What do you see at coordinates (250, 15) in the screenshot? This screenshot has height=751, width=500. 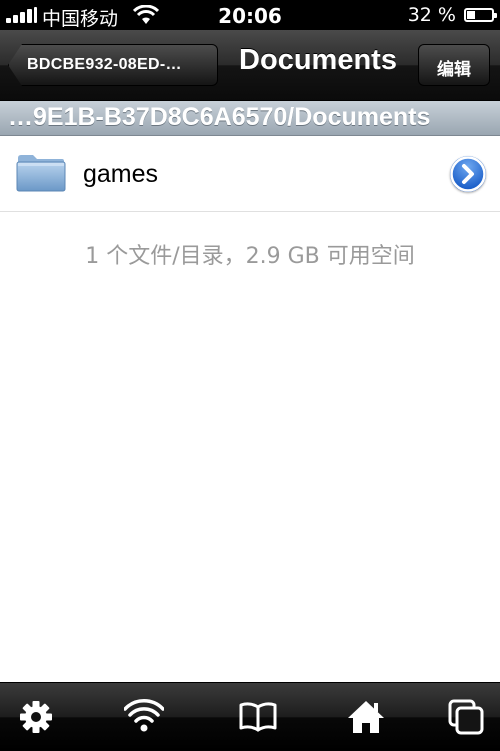 I see `status-bar: 中国移动 20:06 32 %` at bounding box center [250, 15].